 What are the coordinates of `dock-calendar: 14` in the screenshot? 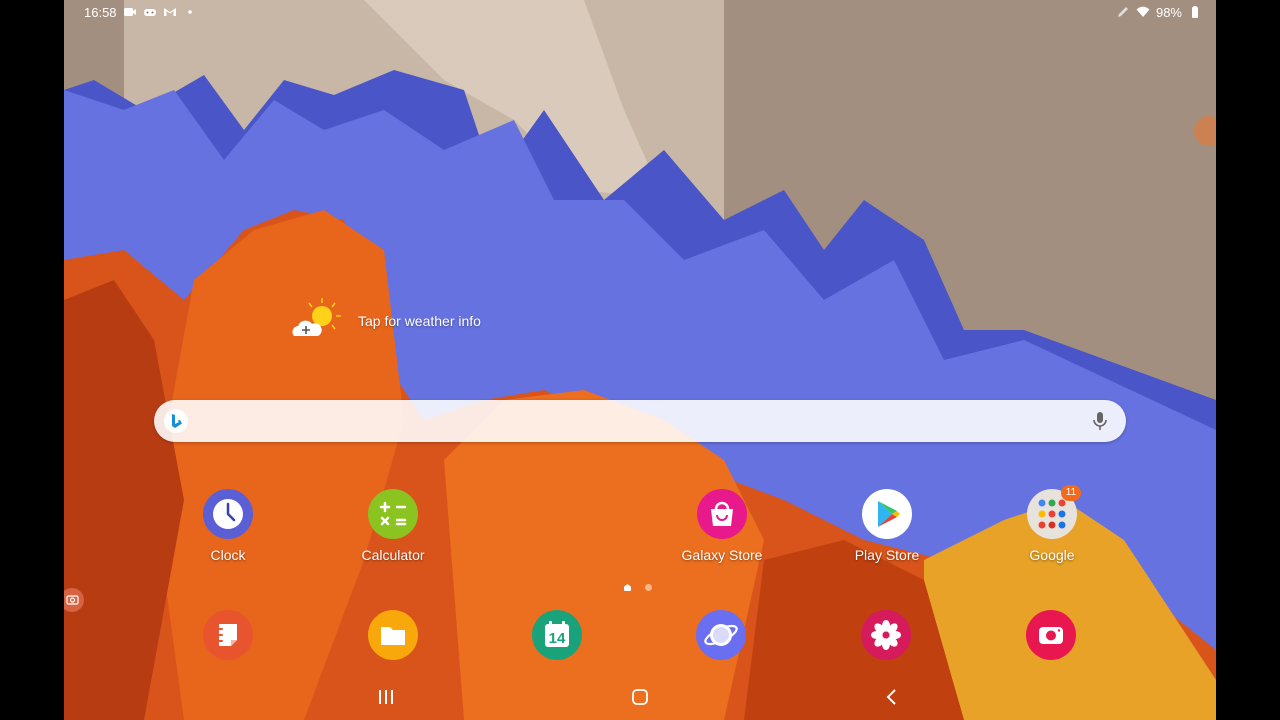 It's located at (557, 635).